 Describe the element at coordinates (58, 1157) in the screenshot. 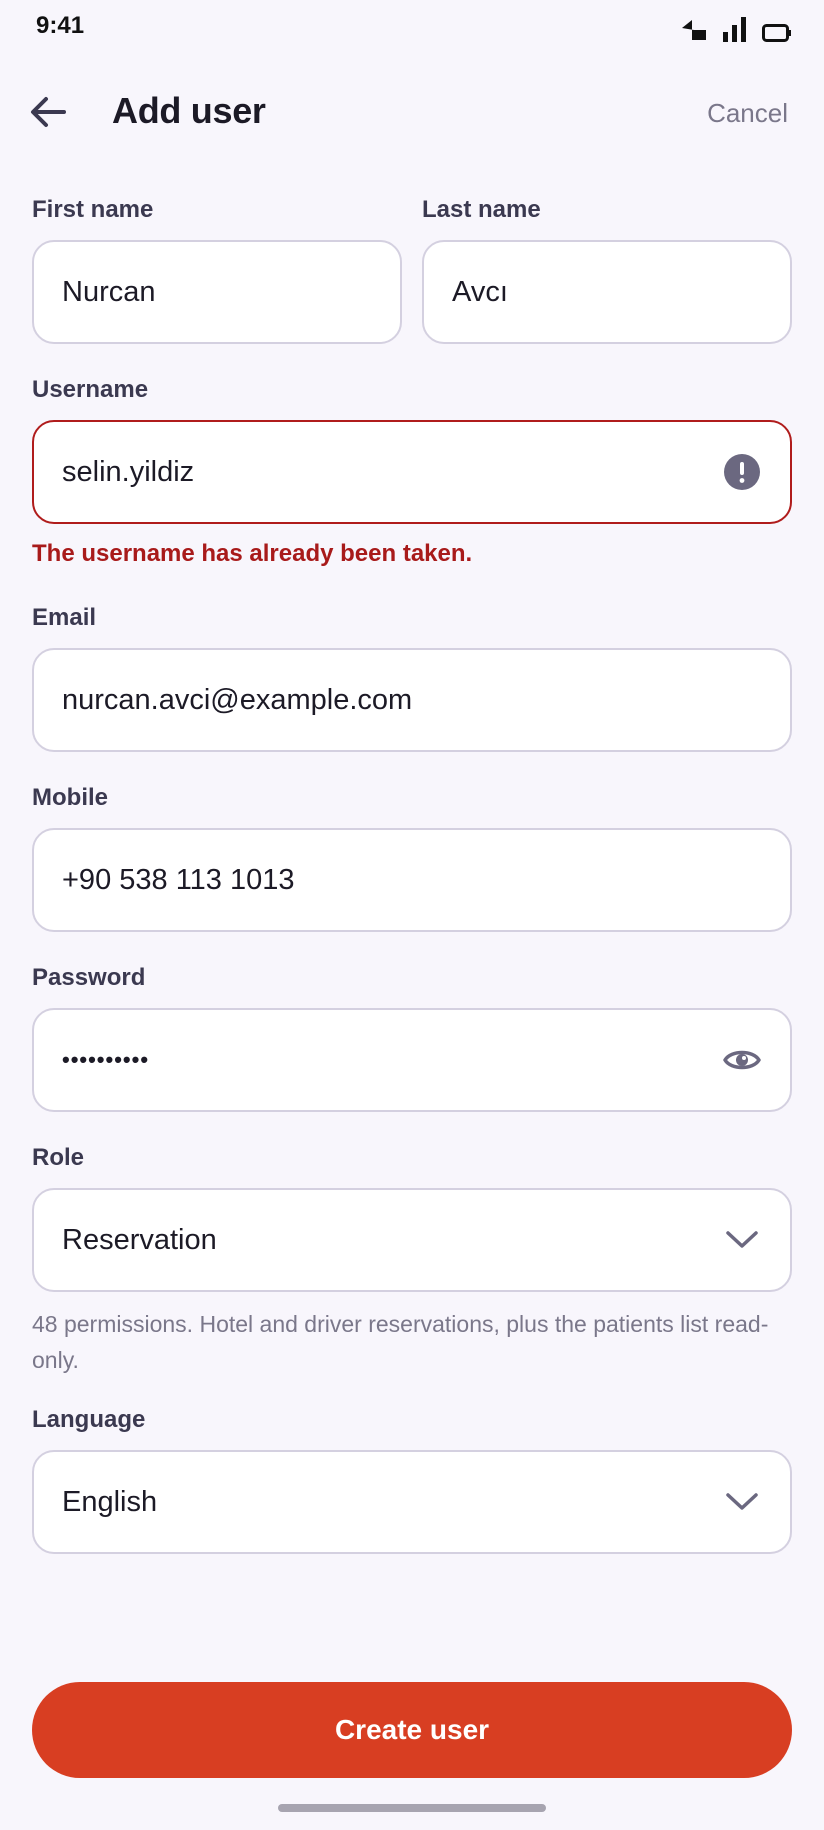

I see `role-label: Role` at that location.